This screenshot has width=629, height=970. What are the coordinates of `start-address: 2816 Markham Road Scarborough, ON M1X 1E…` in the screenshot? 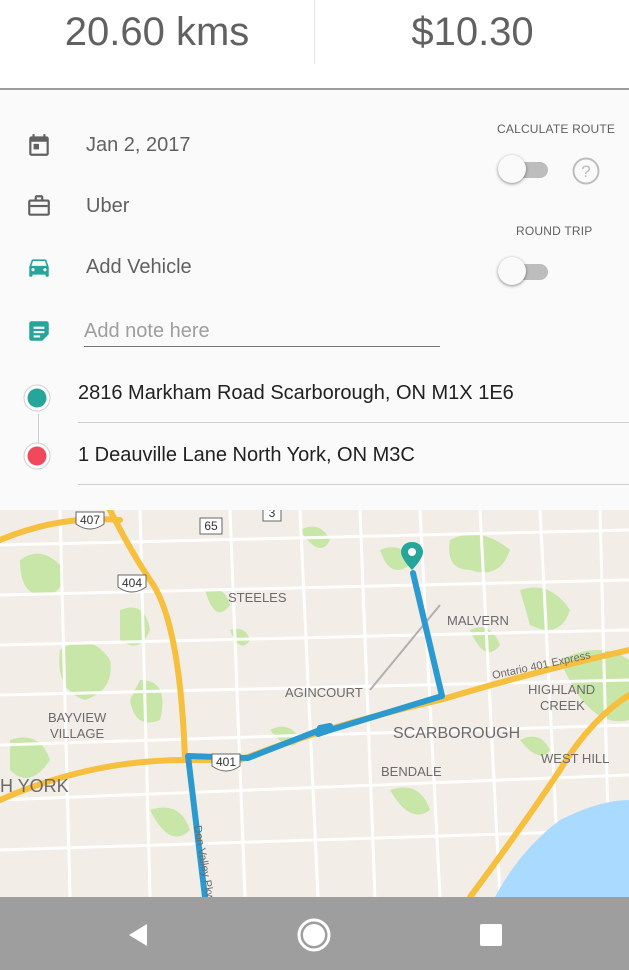 It's located at (296, 393).